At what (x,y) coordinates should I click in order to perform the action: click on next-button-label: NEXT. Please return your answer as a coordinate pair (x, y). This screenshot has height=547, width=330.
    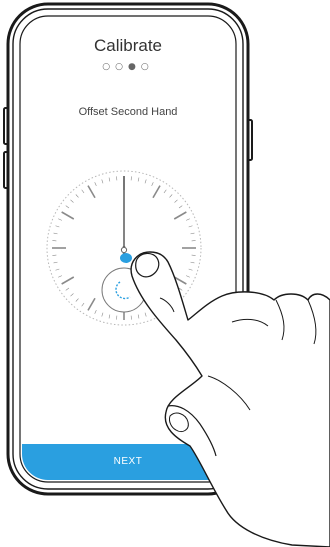
    Looking at the image, I should click on (128, 461).